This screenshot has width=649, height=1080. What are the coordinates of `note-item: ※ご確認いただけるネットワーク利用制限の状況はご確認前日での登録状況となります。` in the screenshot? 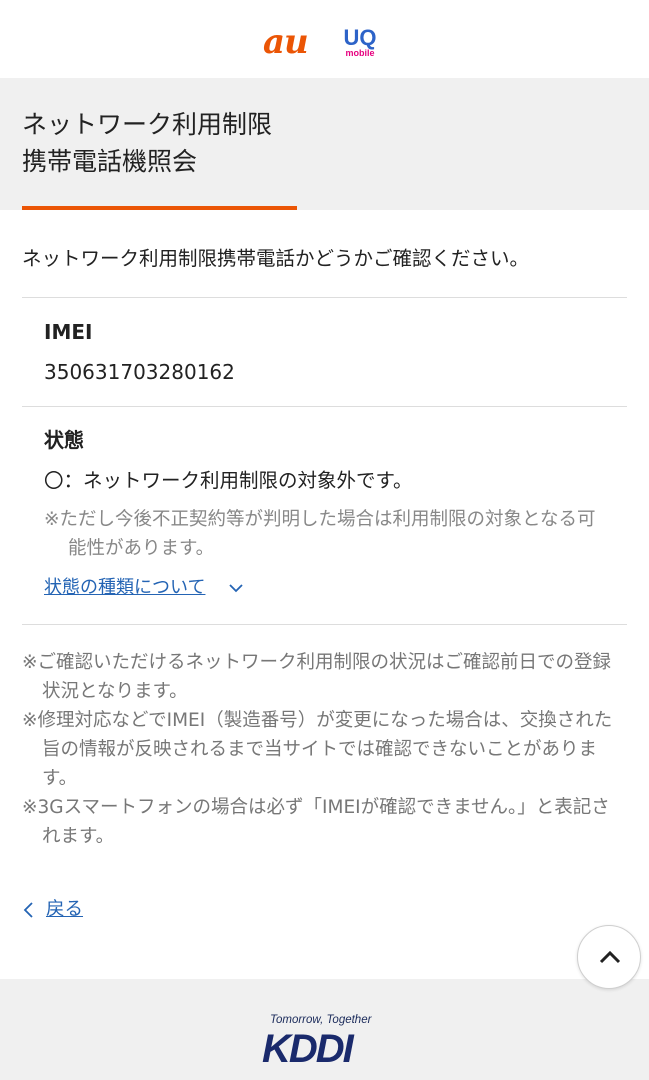 It's located at (317, 677).